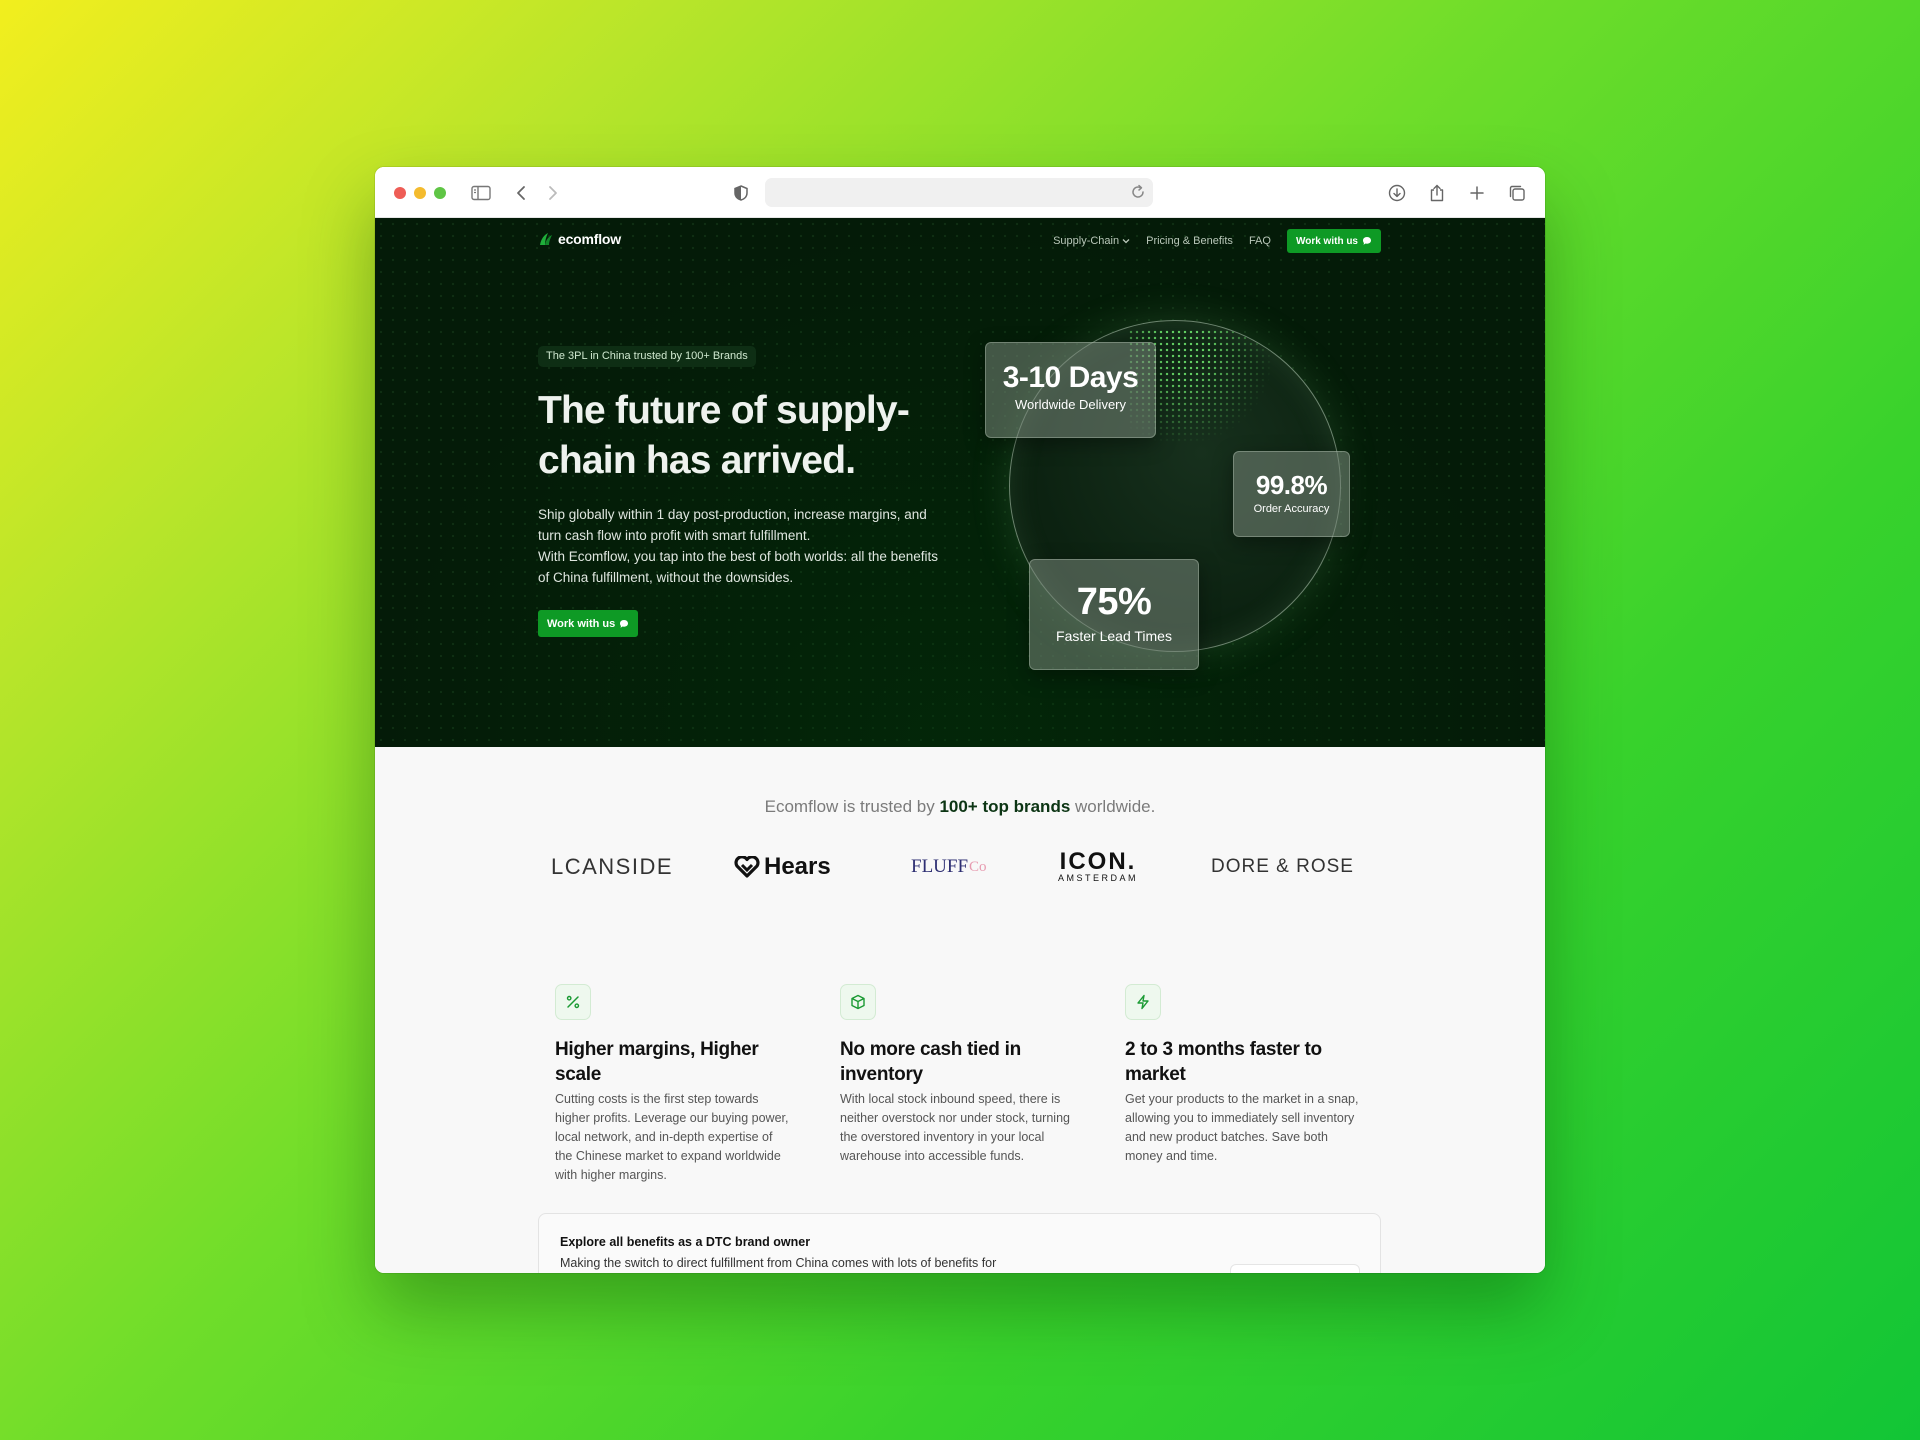  I want to click on brand-logo-dore-rose: DORE & ROSE, so click(1282, 867).